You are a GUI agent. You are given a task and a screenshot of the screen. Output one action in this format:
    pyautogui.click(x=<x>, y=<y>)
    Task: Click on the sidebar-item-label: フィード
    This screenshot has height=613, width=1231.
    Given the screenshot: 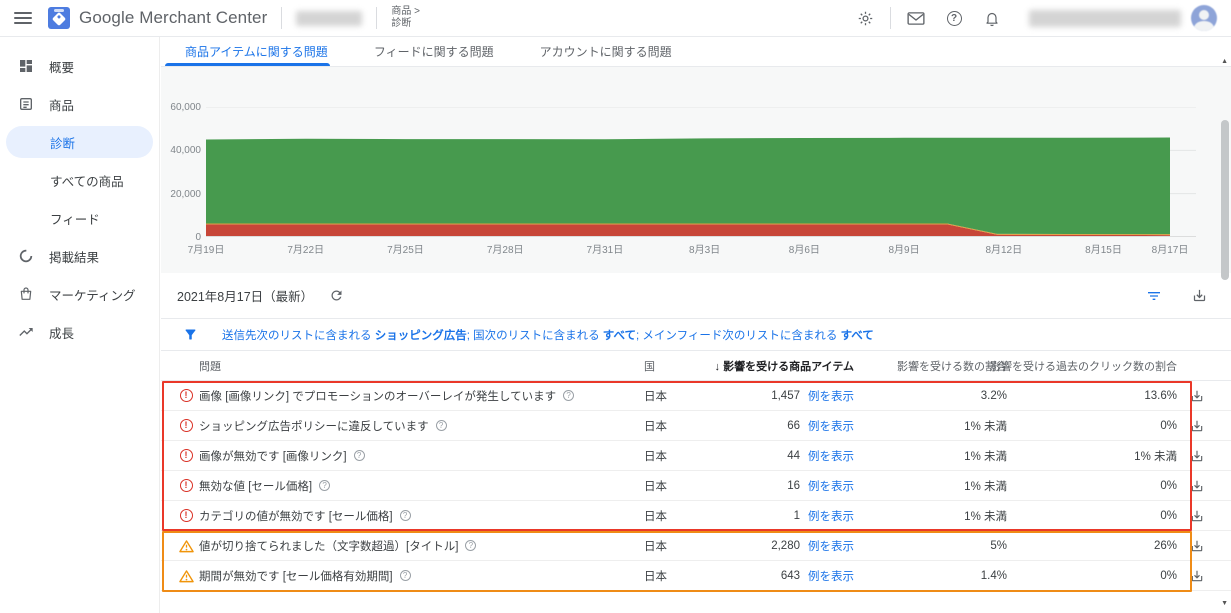 What is the action you would take?
    pyautogui.click(x=75, y=219)
    